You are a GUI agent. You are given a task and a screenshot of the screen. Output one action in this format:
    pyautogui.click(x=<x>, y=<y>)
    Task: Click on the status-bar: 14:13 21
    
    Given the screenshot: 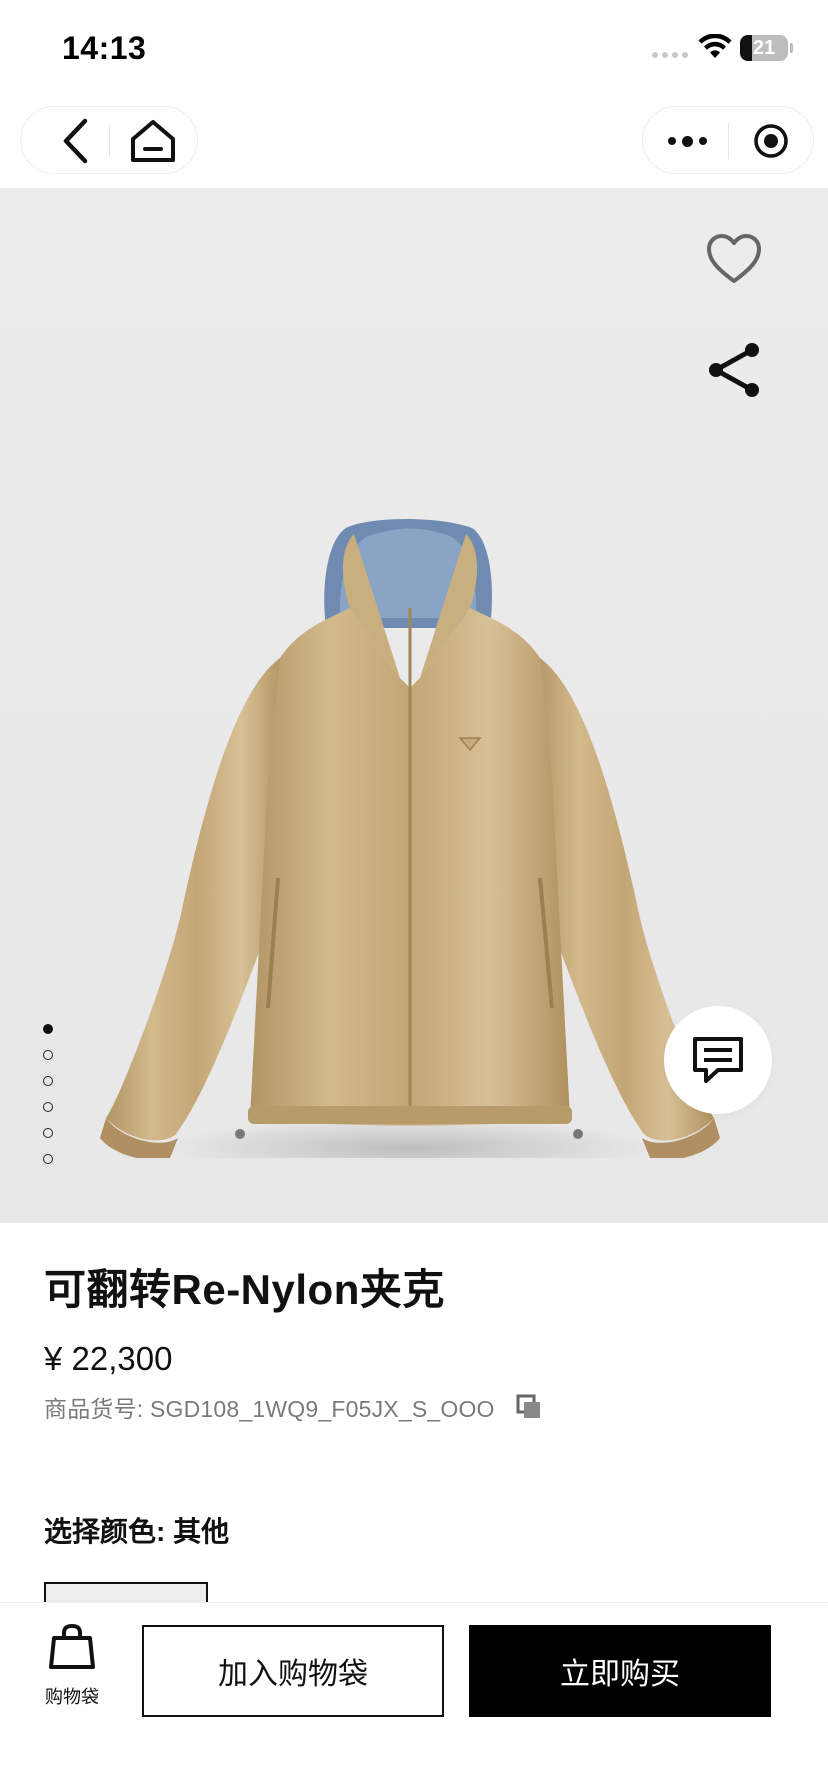 What is the action you would take?
    pyautogui.click(x=414, y=48)
    